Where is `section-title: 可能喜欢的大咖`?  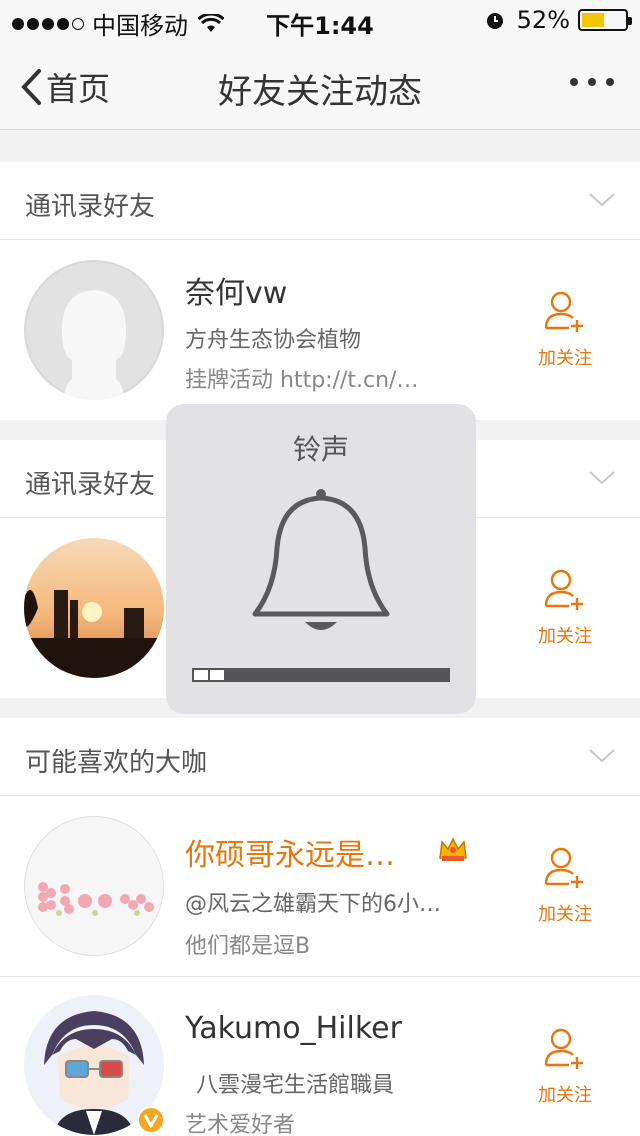
section-title: 可能喜欢的大咖 is located at coordinates (116, 763).